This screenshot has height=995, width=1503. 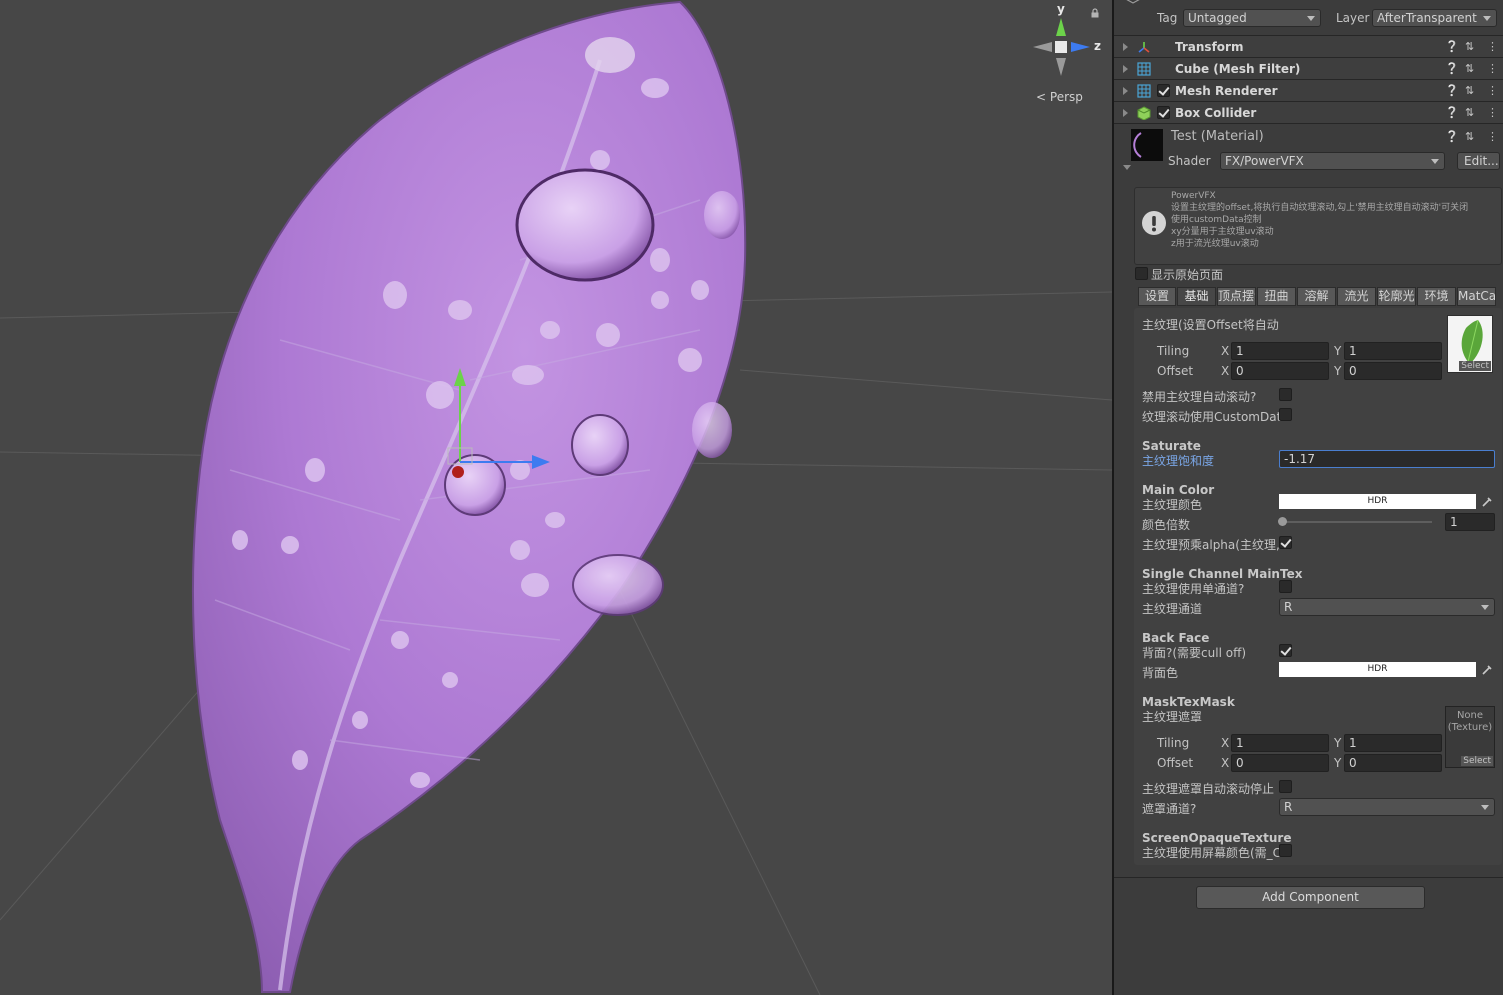 What do you see at coordinates (1061, 47) in the screenshot?
I see `orientation-gizmo` at bounding box center [1061, 47].